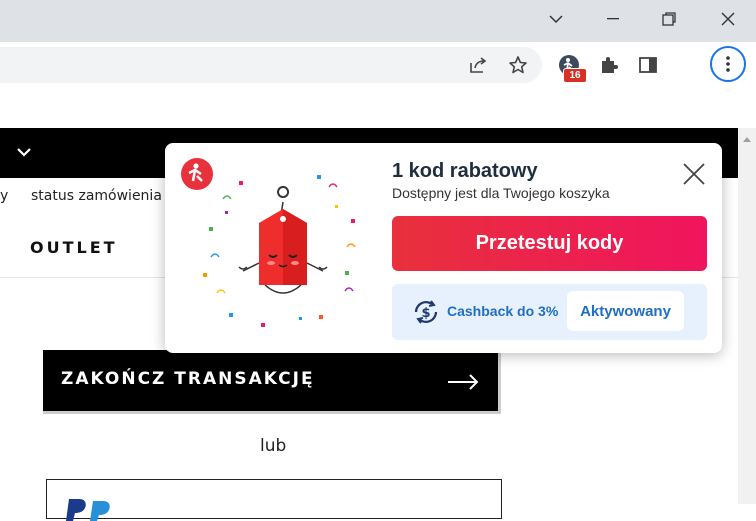 The image size is (756, 521). I want to click on page-header-area, so click(369, 108).